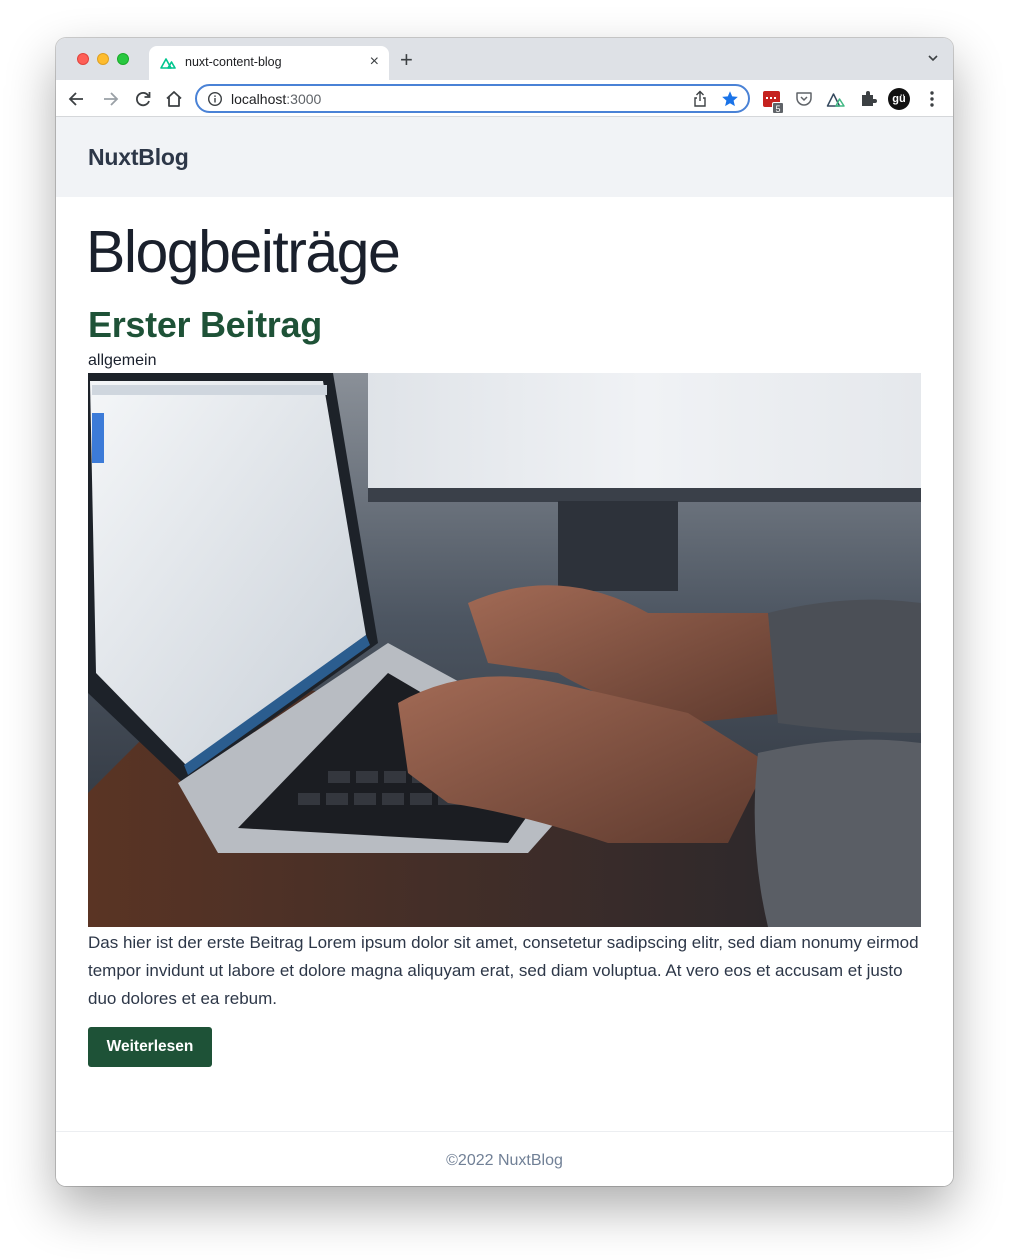 The height and width of the screenshot is (1260, 1009). I want to click on back-icon, so click(77, 99).